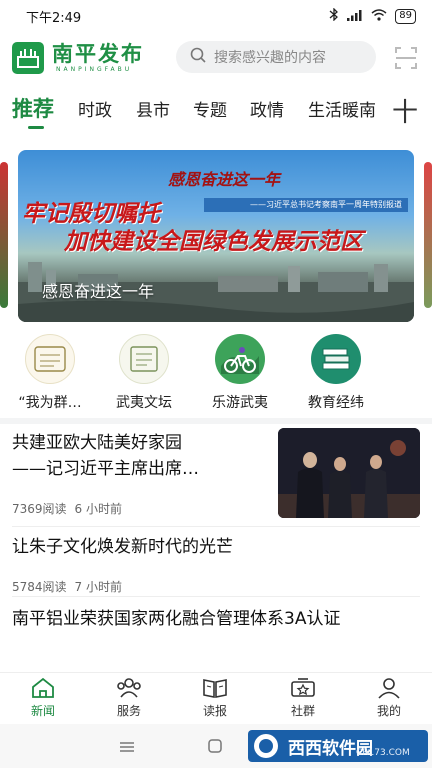 The width and height of the screenshot is (432, 768). Describe the element at coordinates (39, 587) in the screenshot. I see `read-count: 5784阅读` at that location.